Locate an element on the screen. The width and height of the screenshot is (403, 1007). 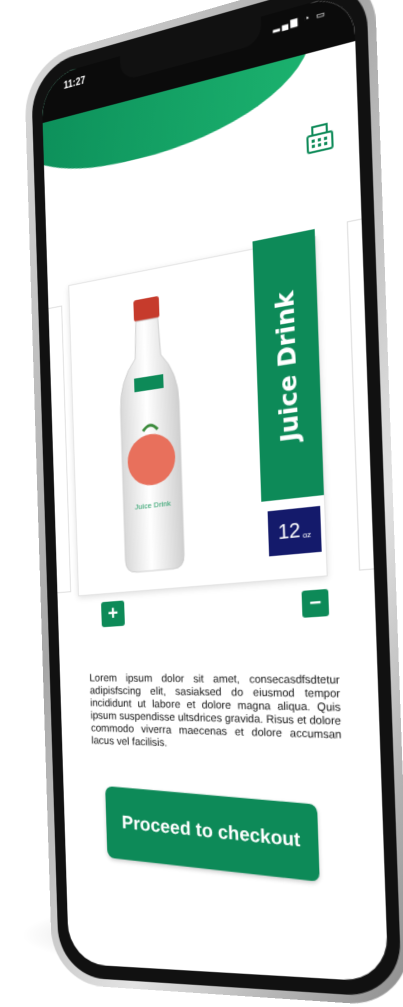
previous-product-card is located at coordinates (56, 449).